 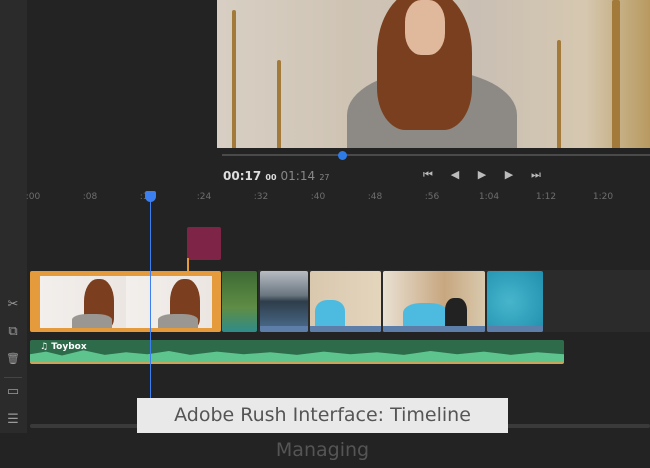 What do you see at coordinates (509, 175) in the screenshot?
I see `step-forward-button: ▶` at bounding box center [509, 175].